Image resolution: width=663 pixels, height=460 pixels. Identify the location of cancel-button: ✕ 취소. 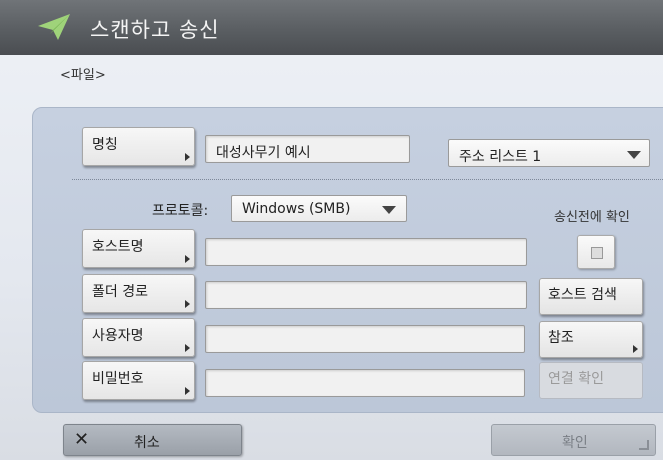
(152, 440).